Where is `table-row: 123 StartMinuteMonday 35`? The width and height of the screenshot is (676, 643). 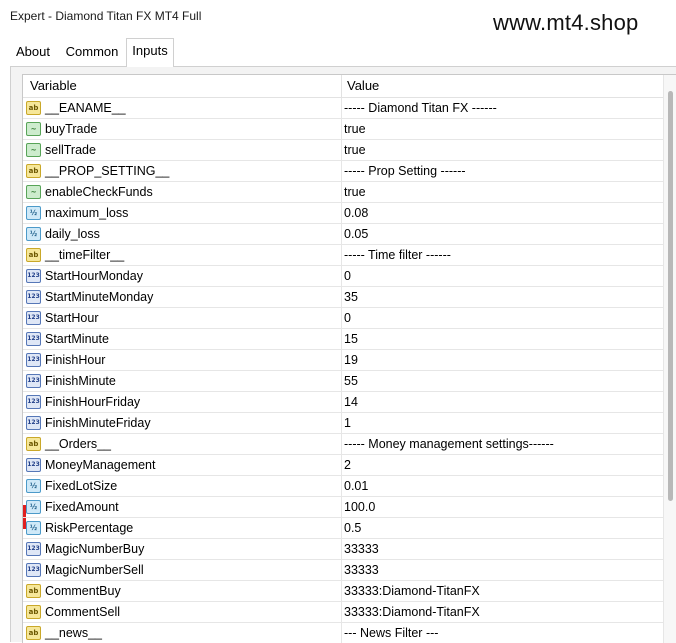 table-row: 123 StartMinuteMonday 35 is located at coordinates (343, 297).